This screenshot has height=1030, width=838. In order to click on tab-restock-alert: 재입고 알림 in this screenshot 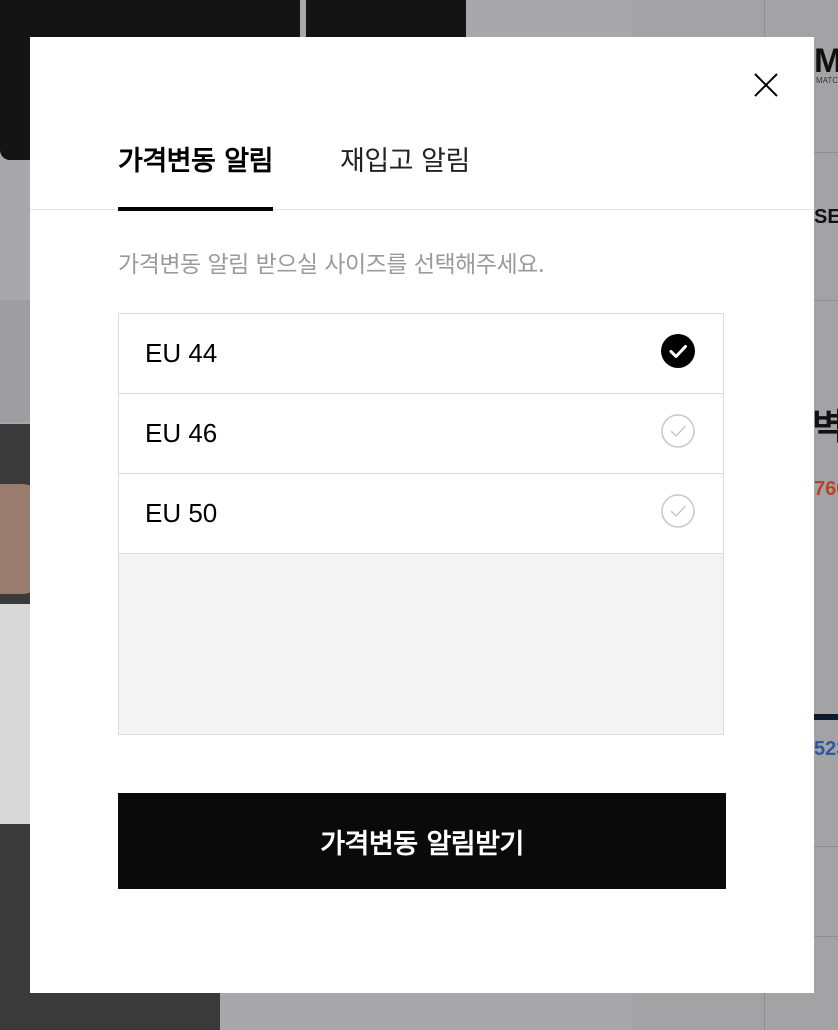, I will do `click(405, 174)`.